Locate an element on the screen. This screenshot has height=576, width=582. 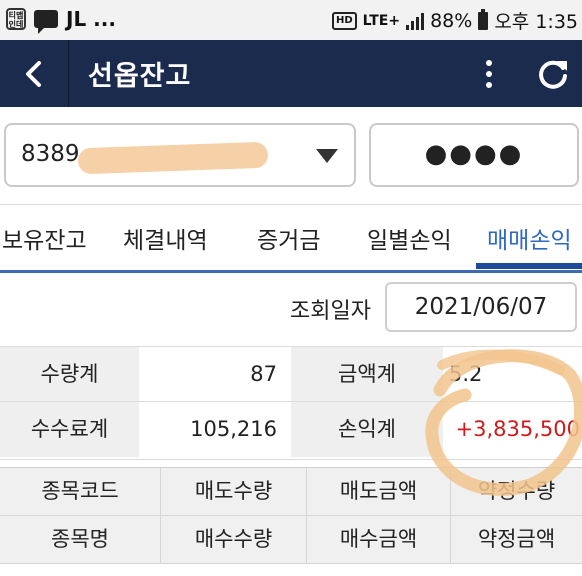
redaction-scribble is located at coordinates (173, 158).